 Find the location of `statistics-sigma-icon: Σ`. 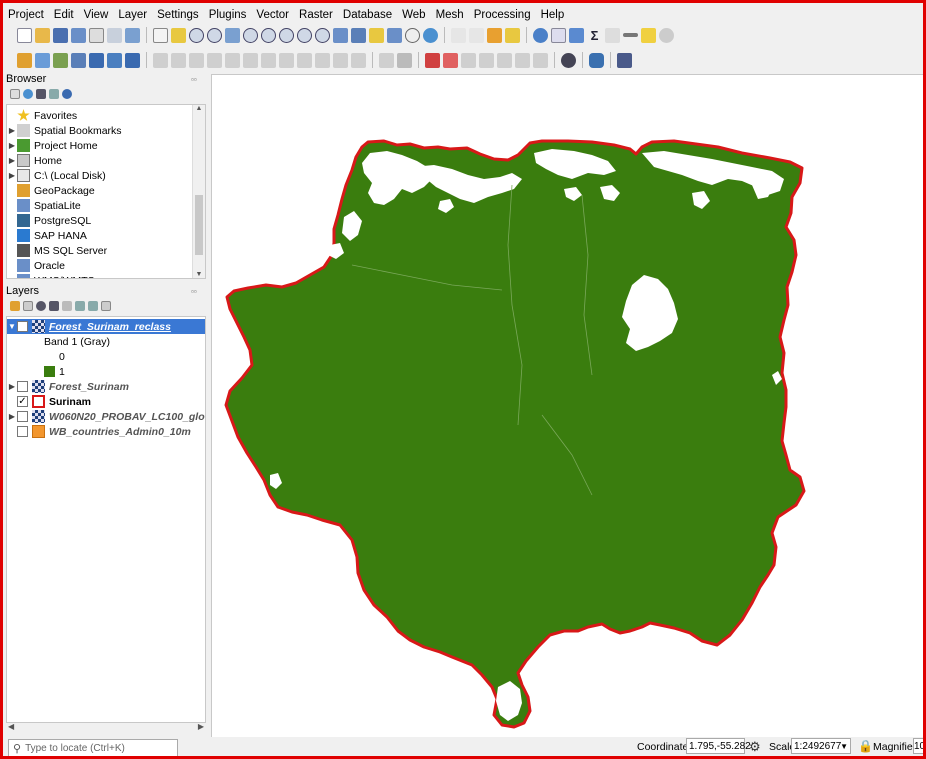

statistics-sigma-icon: Σ is located at coordinates (594, 35).